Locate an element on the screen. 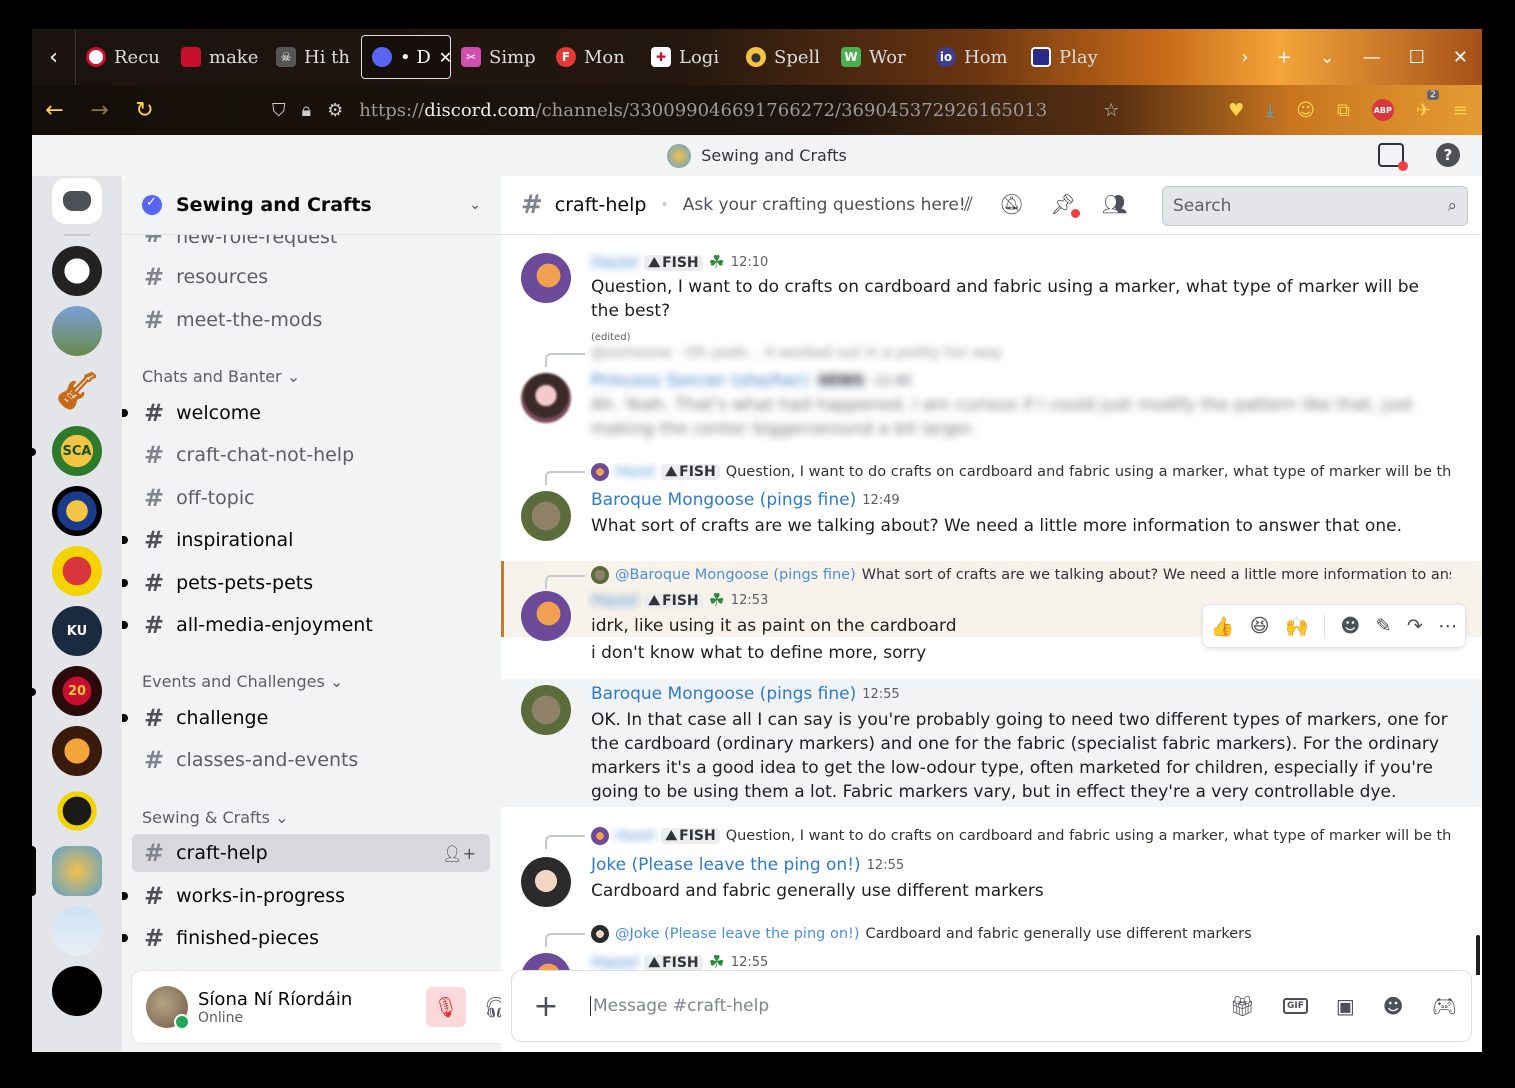 The width and height of the screenshot is (1515, 1088). mute-microphone-icon: 🎙︎ is located at coordinates (446, 1007).